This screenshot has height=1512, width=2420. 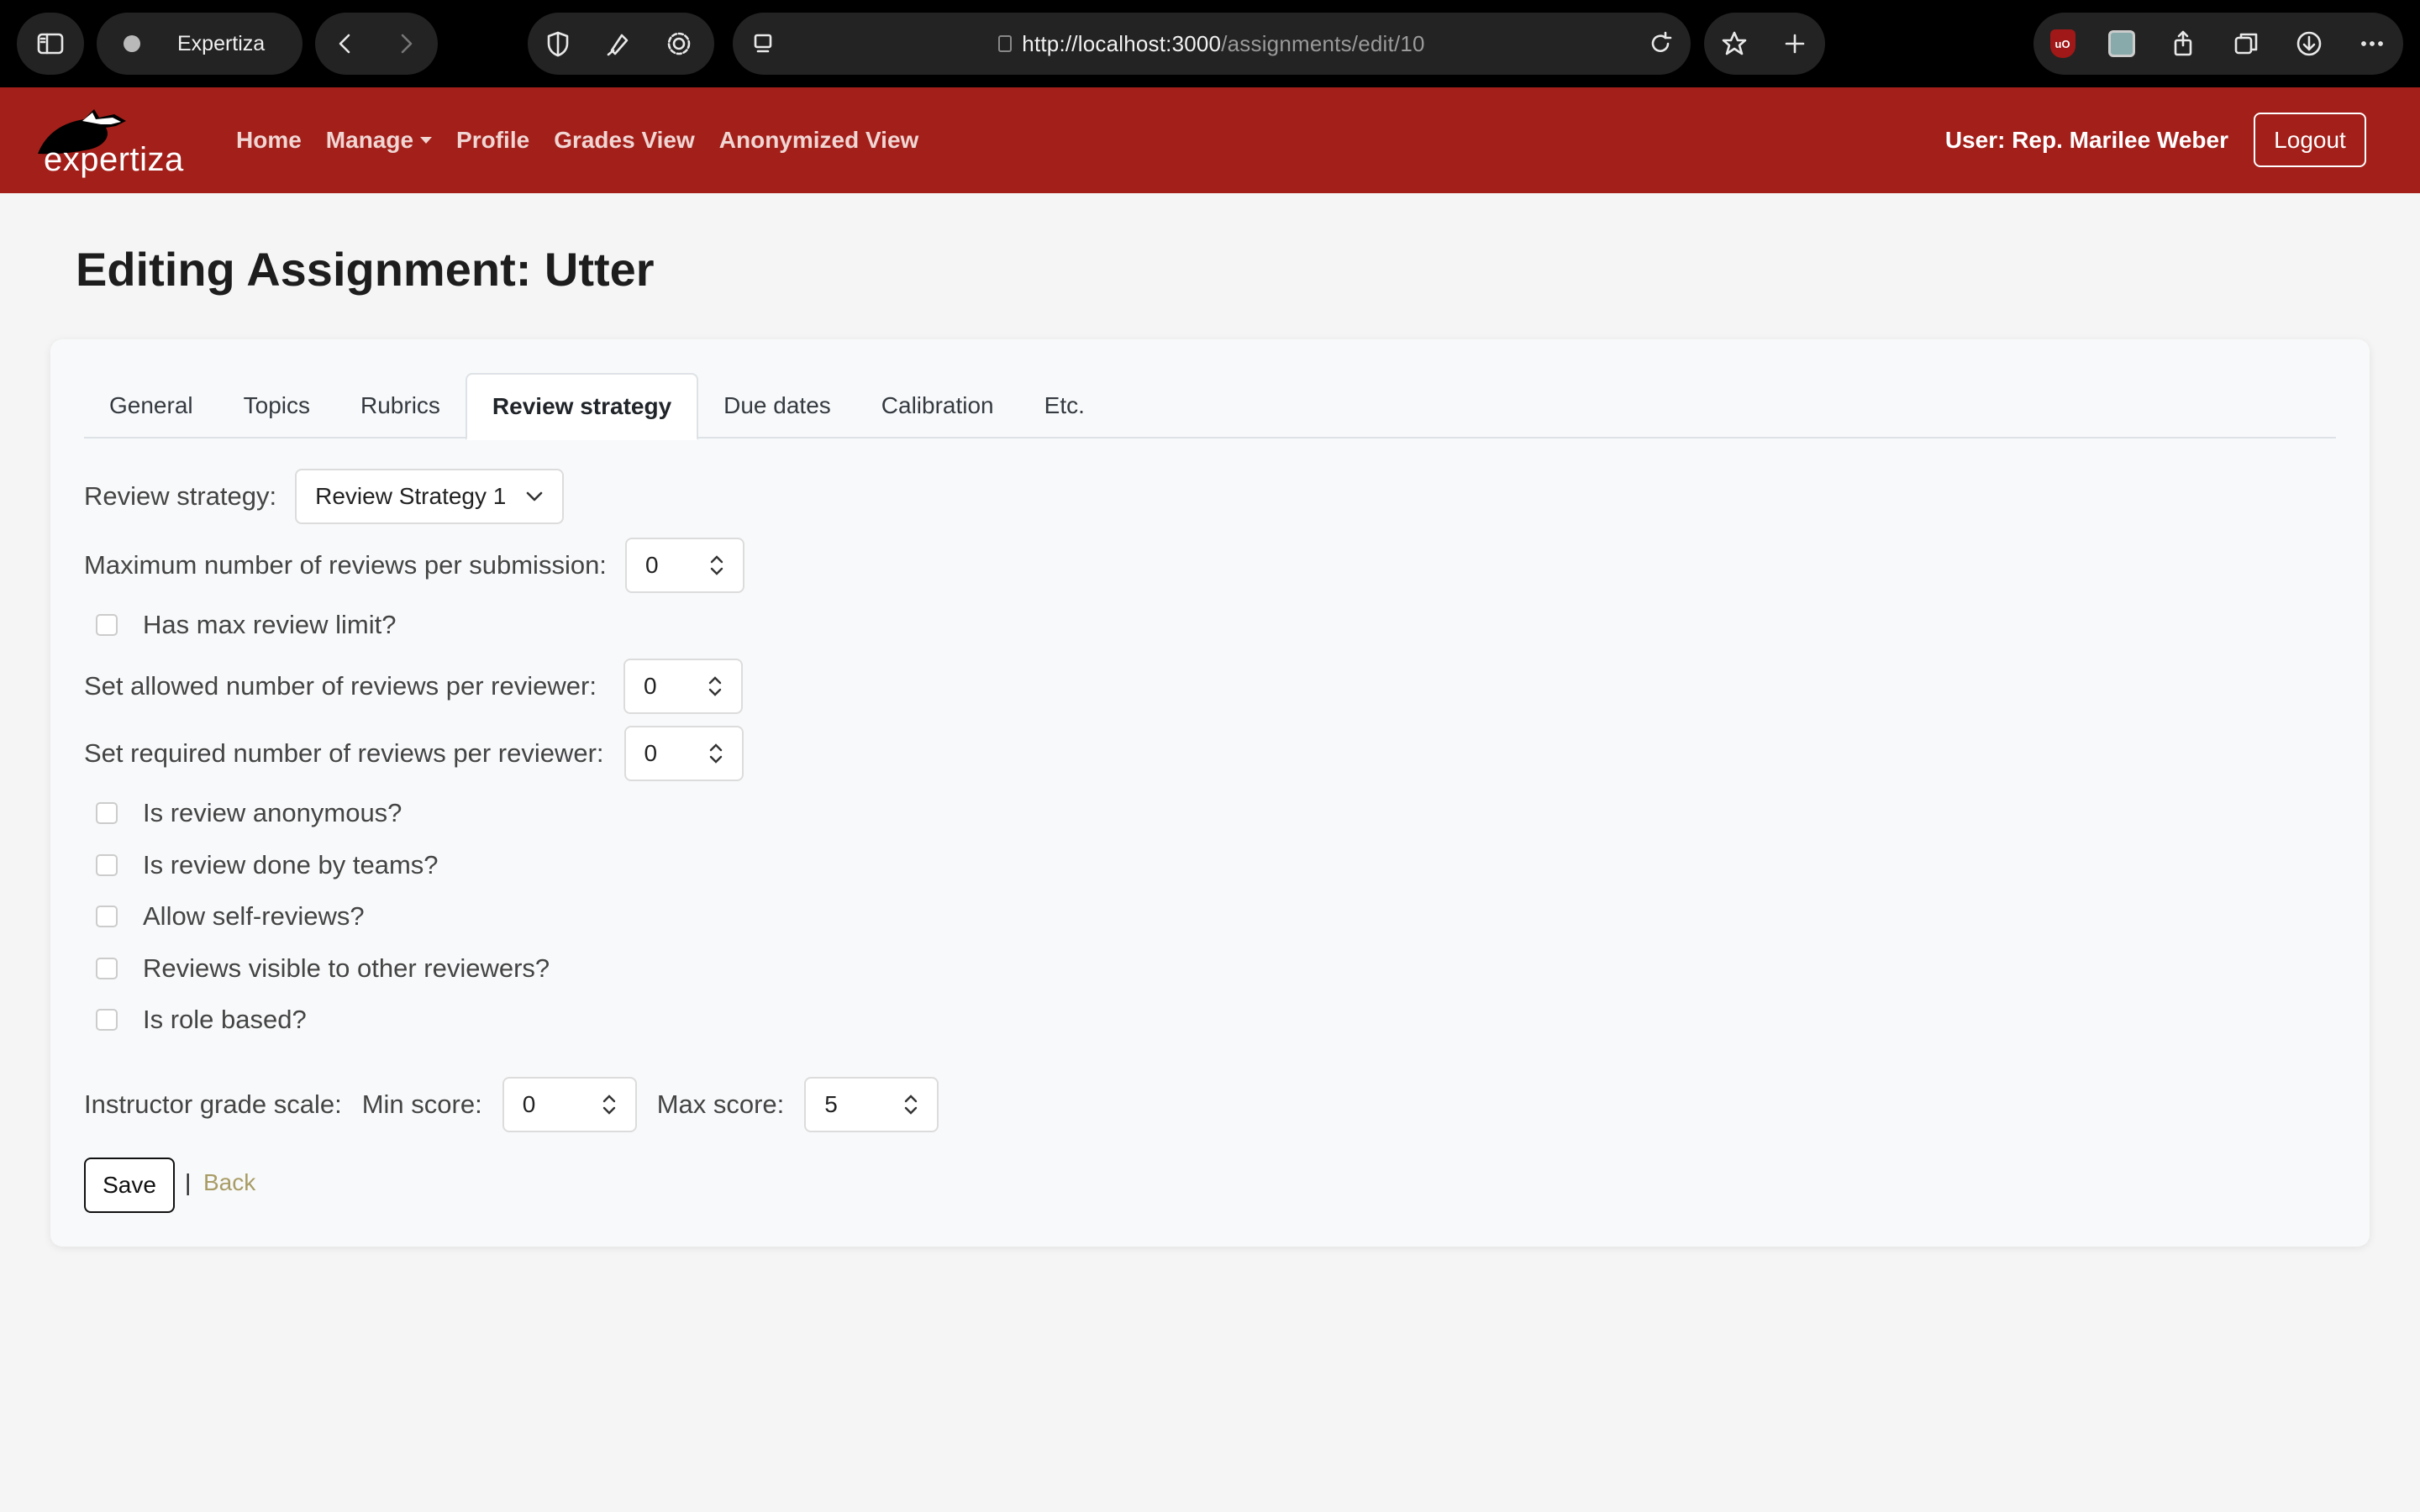 I want to click on review-strategy-label: Review strategy:, so click(x=180, y=496).